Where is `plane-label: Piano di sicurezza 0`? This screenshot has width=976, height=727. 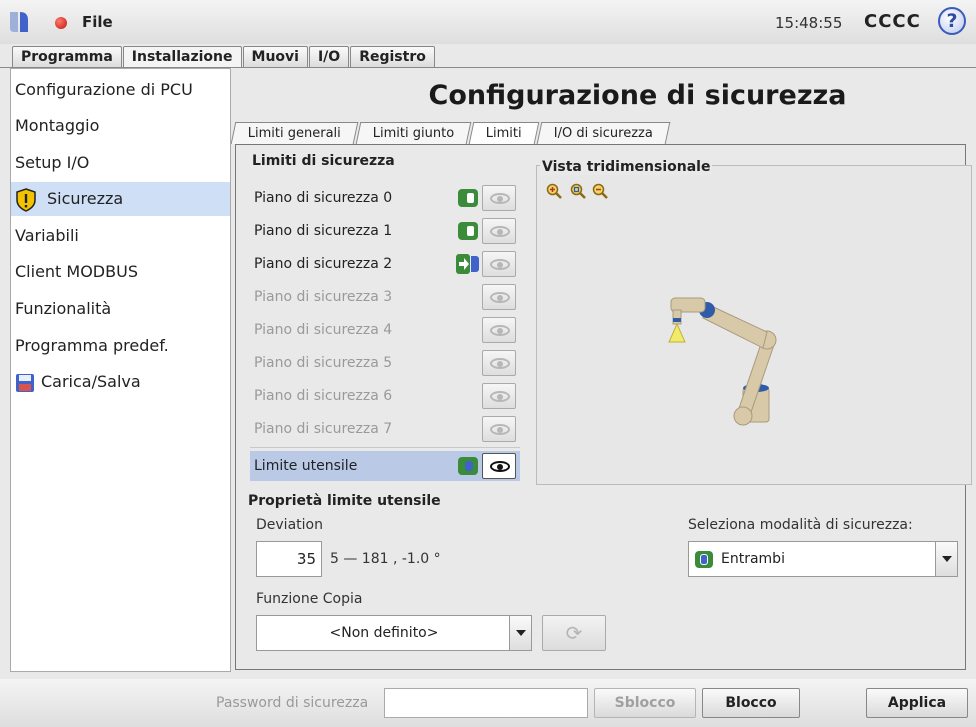 plane-label: Piano di sicurezza 0 is located at coordinates (323, 198).